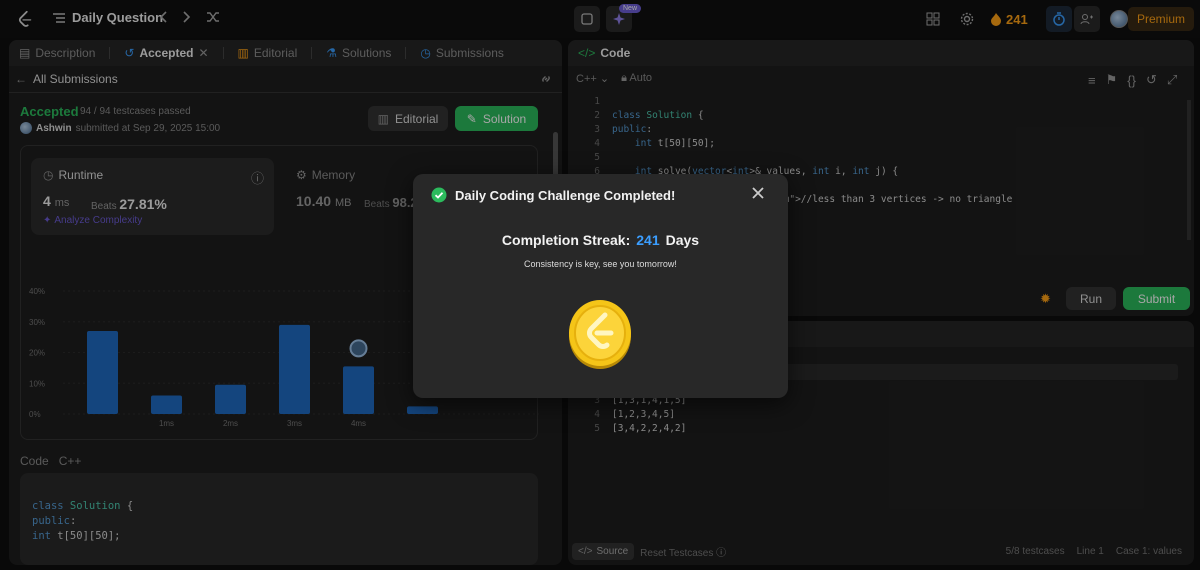  I want to click on close-icon, so click(758, 193).